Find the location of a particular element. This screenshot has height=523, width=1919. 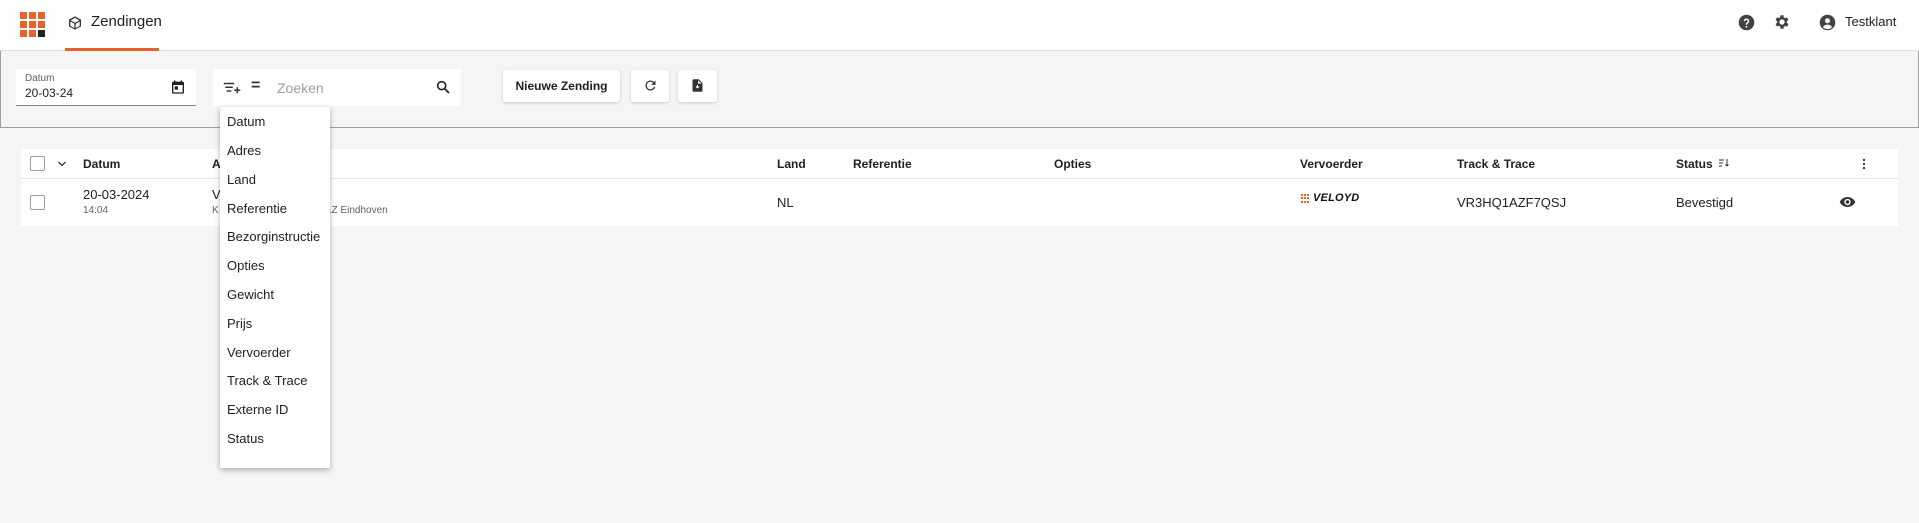

menu-item-datum: Datum is located at coordinates (246, 121).